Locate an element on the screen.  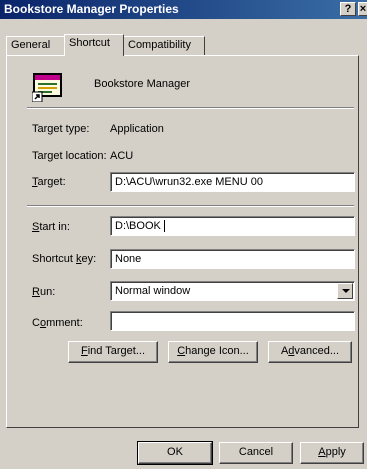
ok-button: OK is located at coordinates (175, 453).